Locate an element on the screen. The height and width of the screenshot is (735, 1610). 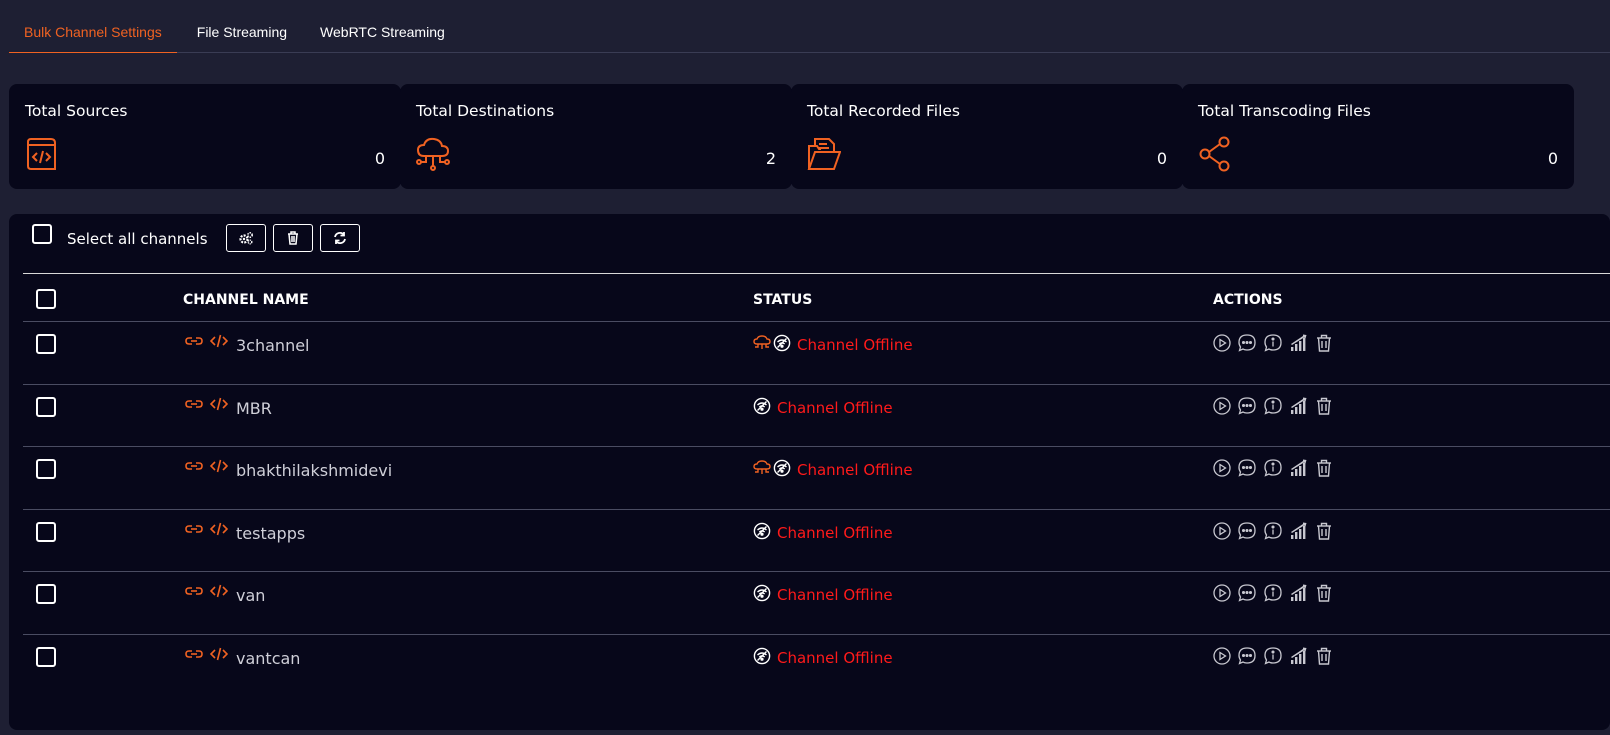
stat-card-destinations: Total Destinations 2 is located at coordinates (596, 136).